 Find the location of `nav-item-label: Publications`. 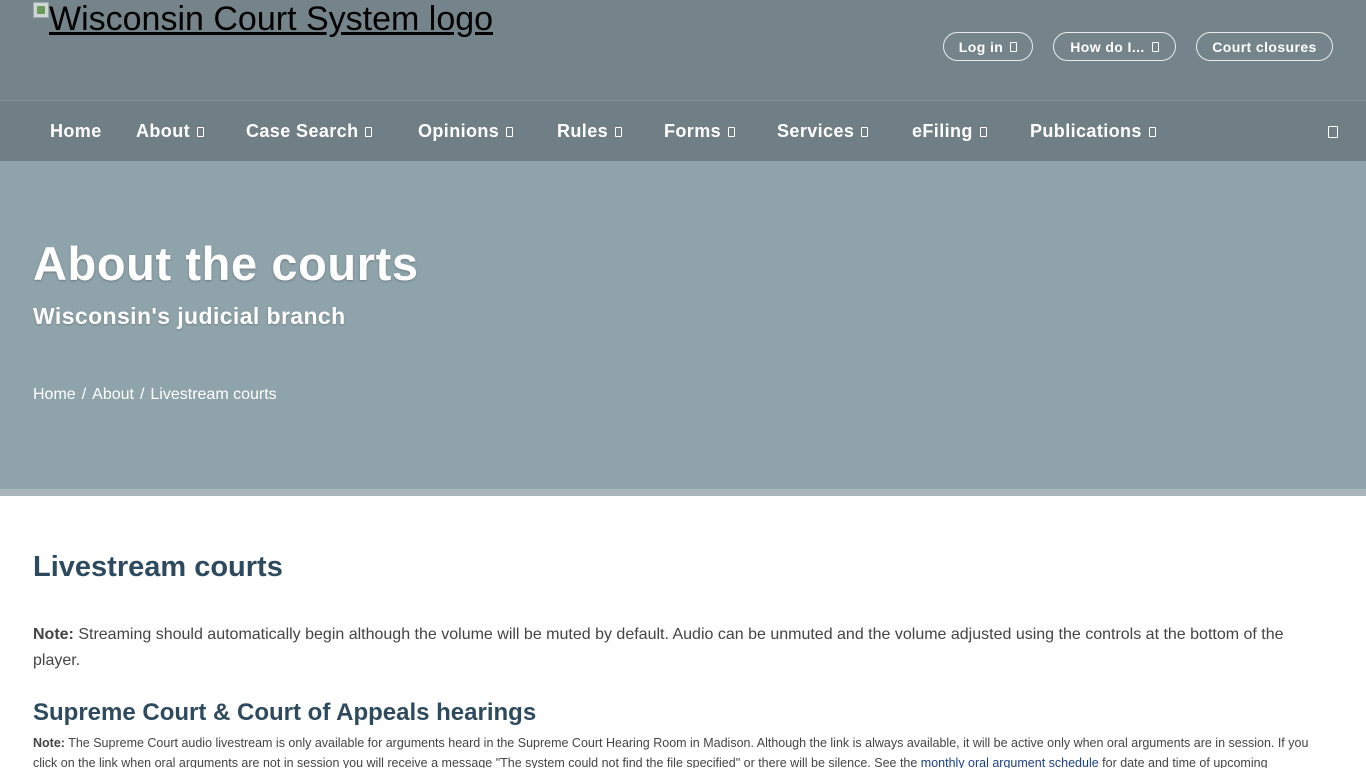

nav-item-label: Publications is located at coordinates (1086, 131).